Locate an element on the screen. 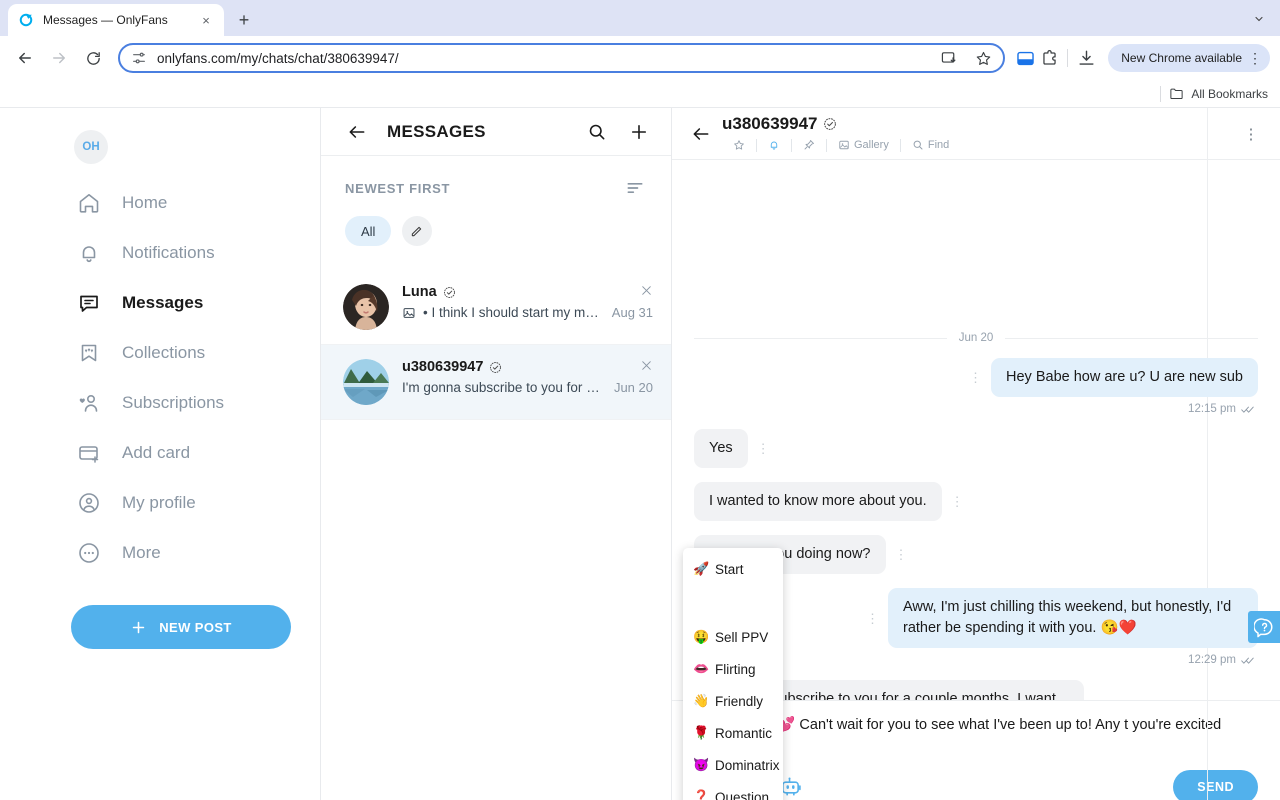  message-timestamp-row: 12:15 pm is located at coordinates (976, 409).